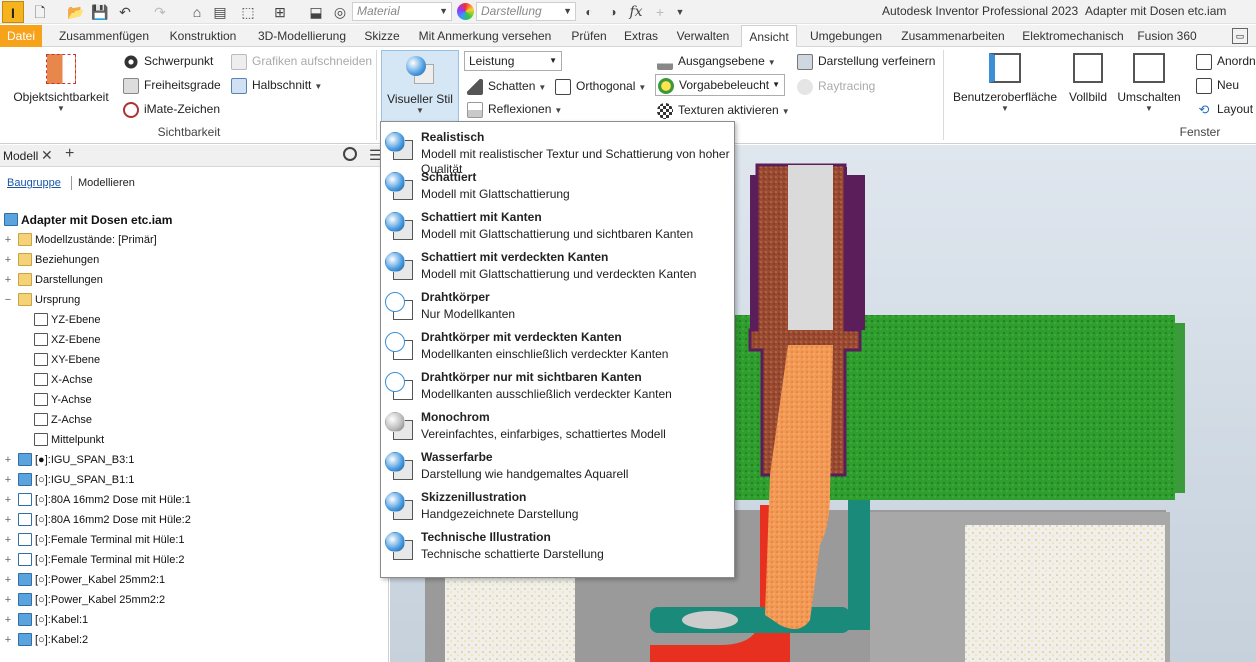 The image size is (1256, 662). Describe the element at coordinates (194, 480) in the screenshot. I see `tree-item: + [○]:IGU_SPAN_B1:1` at that location.